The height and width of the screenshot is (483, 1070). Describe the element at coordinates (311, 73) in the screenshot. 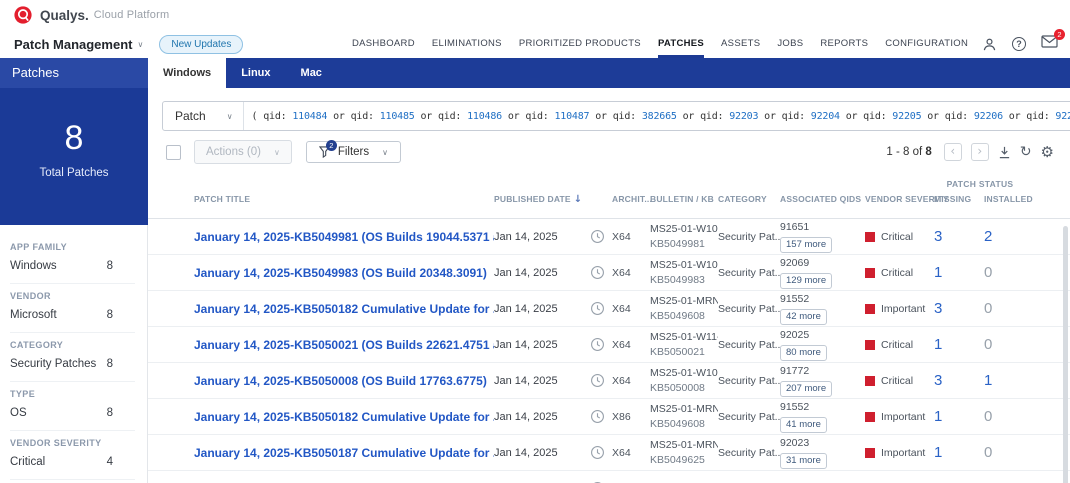

I see `tab-mac: Mac` at that location.